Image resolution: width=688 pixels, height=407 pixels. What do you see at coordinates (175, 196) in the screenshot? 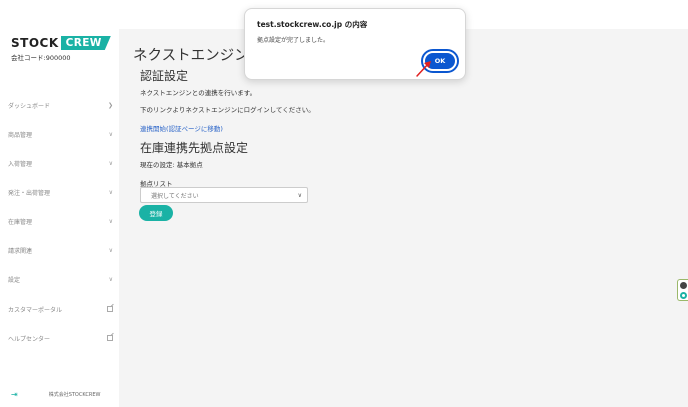
I see `select-placeholder: 選択してください` at bounding box center [175, 196].